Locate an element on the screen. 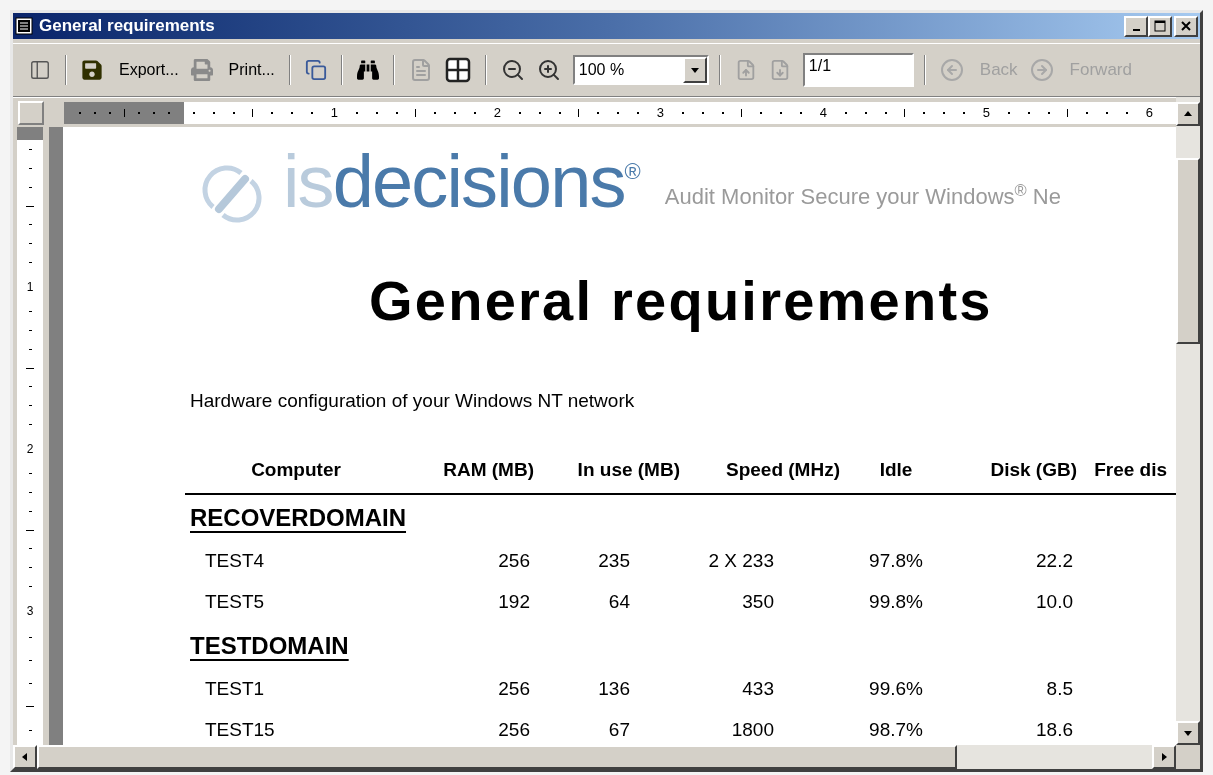  ruler-margin is located at coordinates (30, 133).